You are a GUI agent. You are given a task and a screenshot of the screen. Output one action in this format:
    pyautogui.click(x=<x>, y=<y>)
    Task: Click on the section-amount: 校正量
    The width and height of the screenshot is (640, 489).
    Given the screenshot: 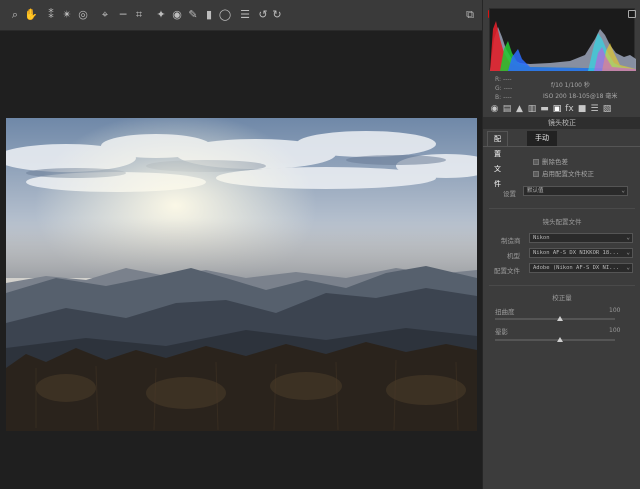 What is the action you would take?
    pyautogui.click(x=562, y=298)
    